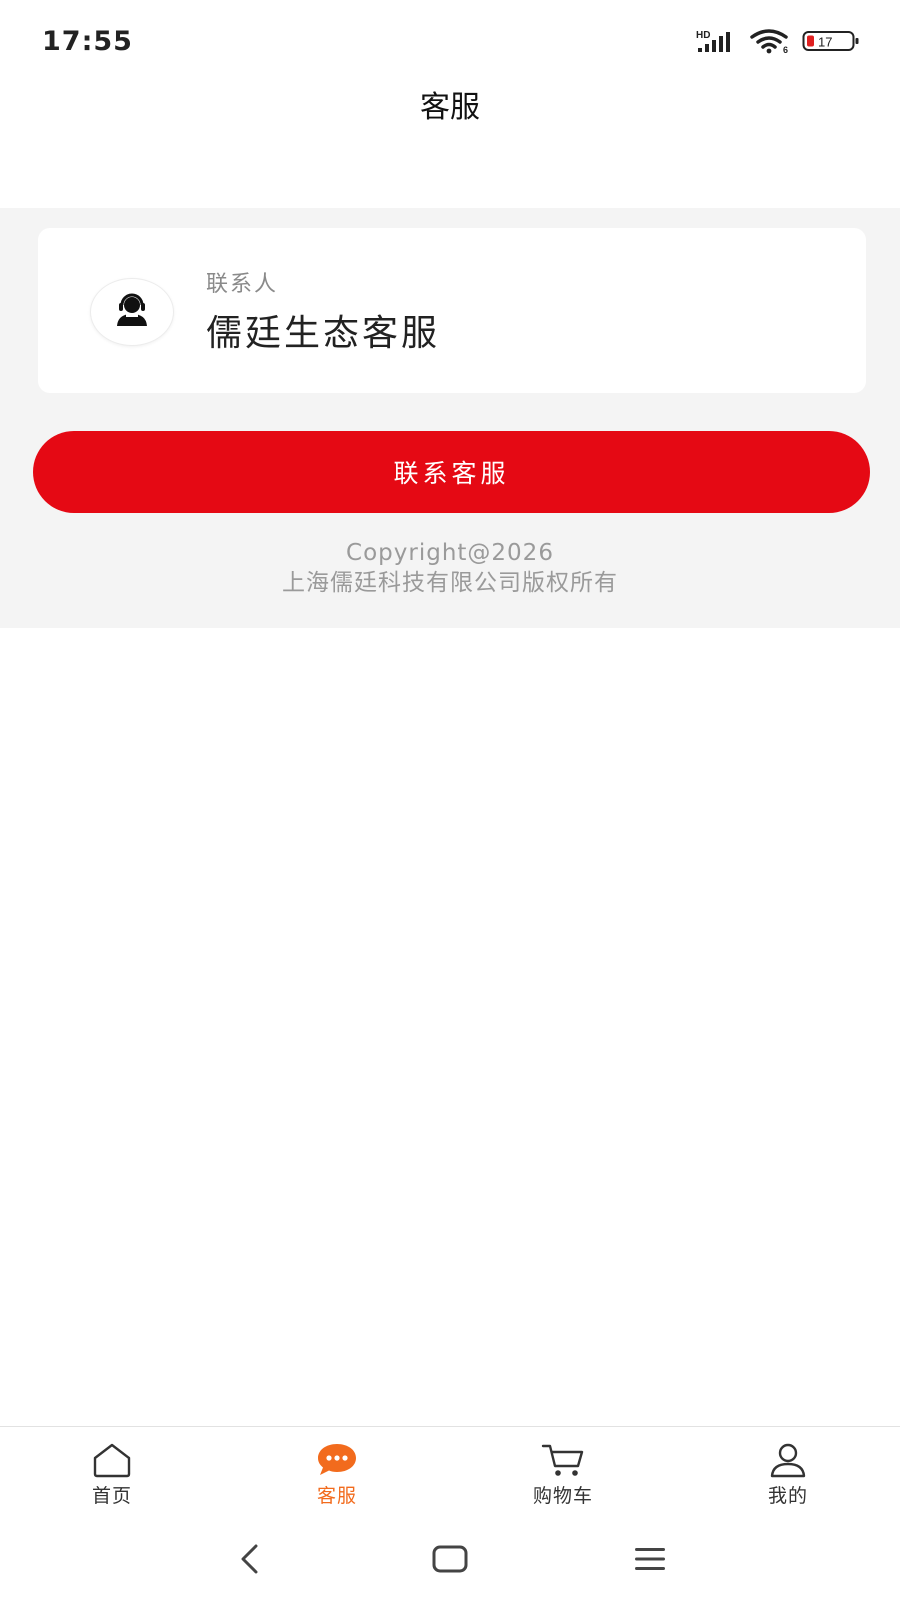 This screenshot has width=900, height=1600. I want to click on back-button, so click(250, 1559).